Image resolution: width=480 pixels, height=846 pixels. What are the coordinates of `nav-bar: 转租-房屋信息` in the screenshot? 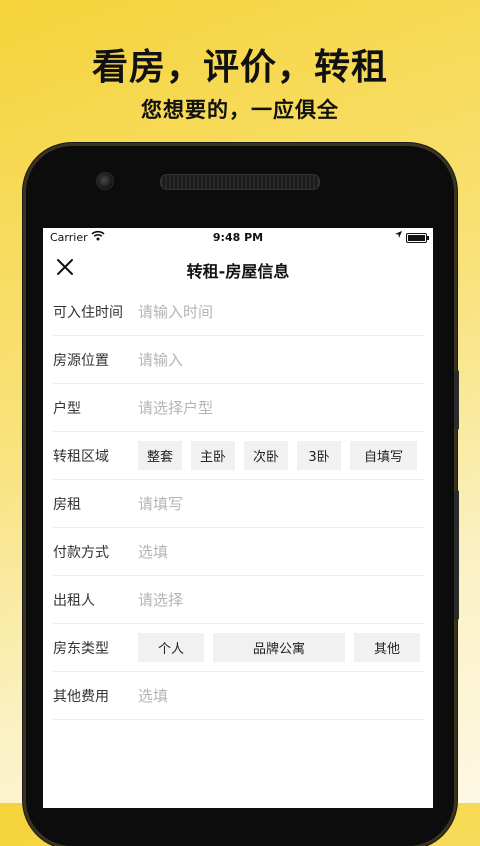 It's located at (238, 268).